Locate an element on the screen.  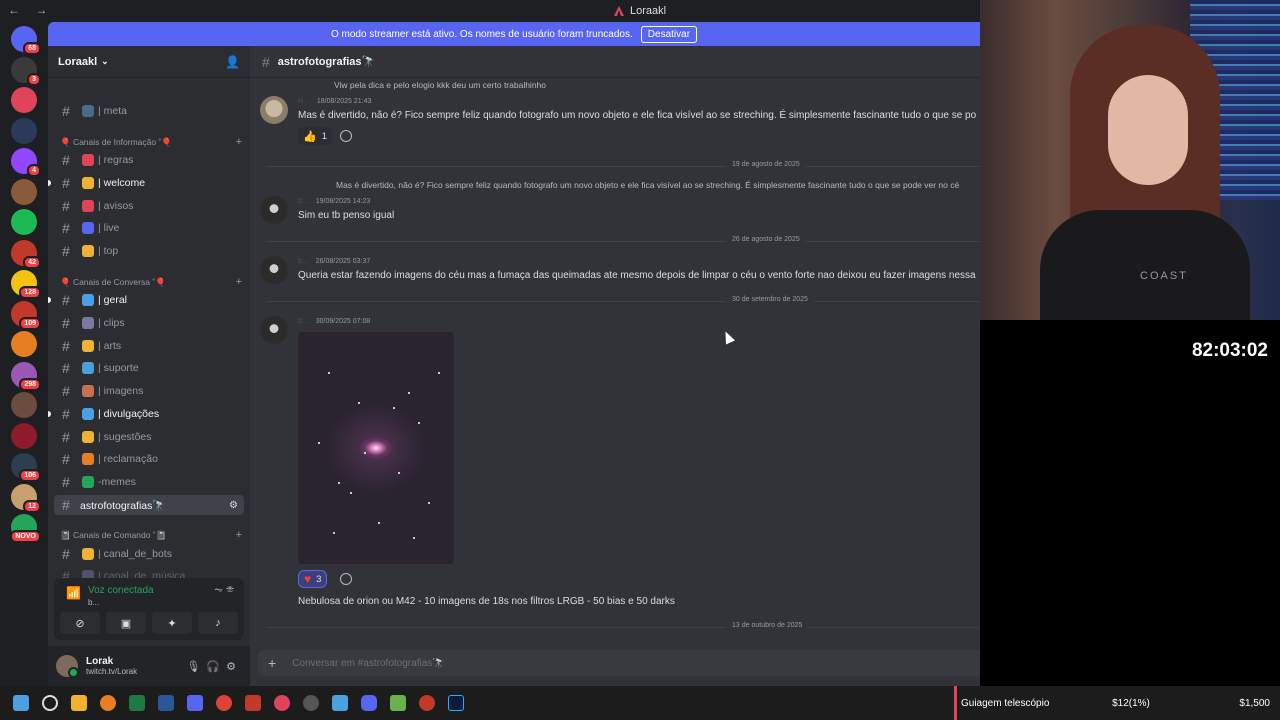
server-icon: 4 is located at coordinates (26, 162).